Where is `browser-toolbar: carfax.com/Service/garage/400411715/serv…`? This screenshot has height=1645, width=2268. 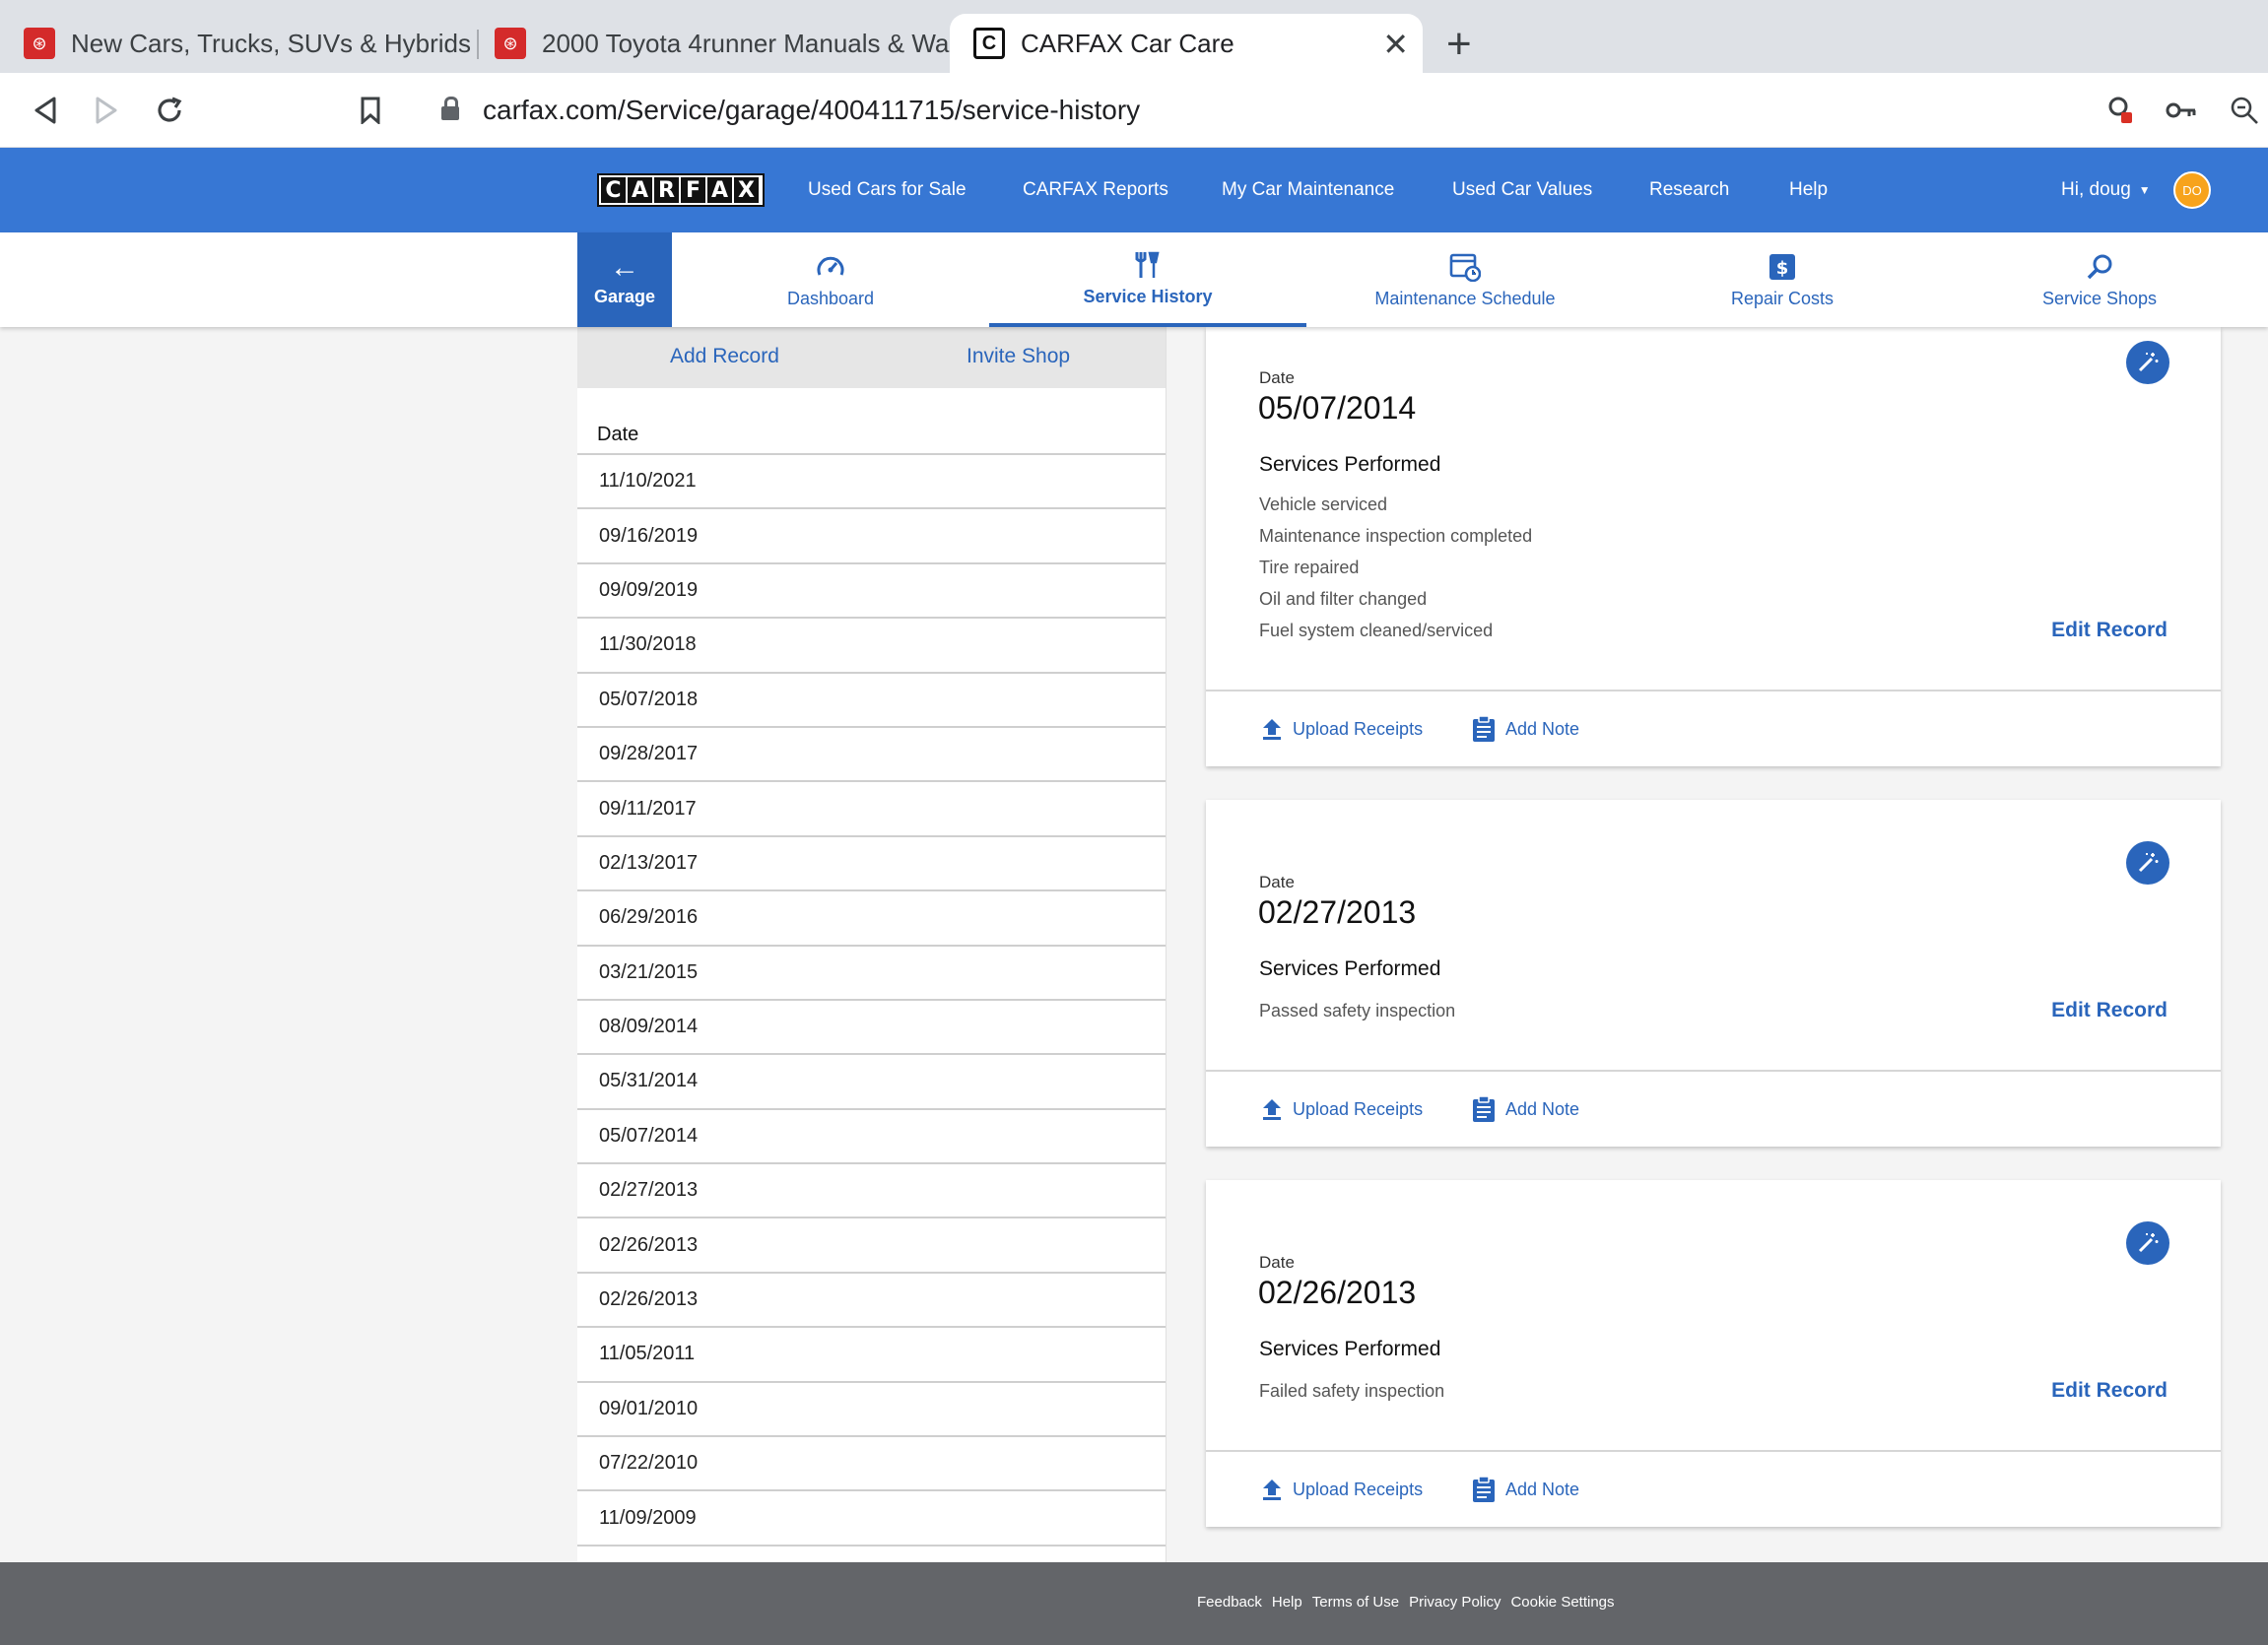
browser-toolbar: carfax.com/Service/garage/400411715/serv… is located at coordinates (1134, 110).